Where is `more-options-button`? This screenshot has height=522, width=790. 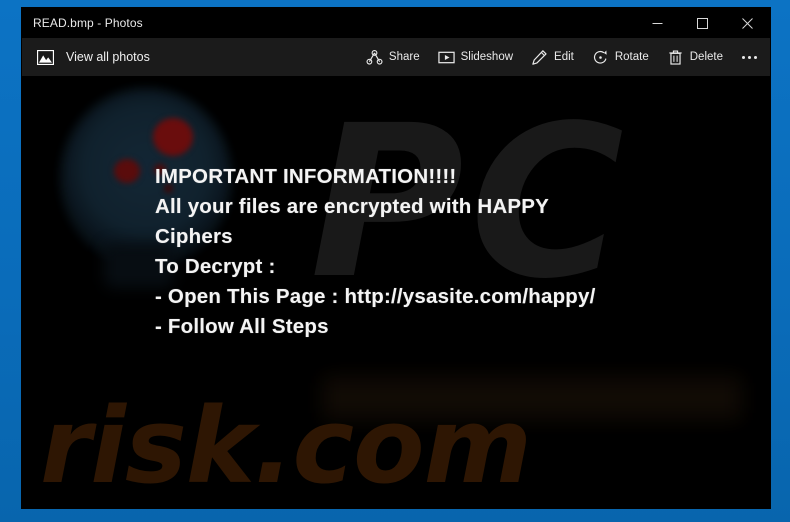 more-options-button is located at coordinates (749, 57).